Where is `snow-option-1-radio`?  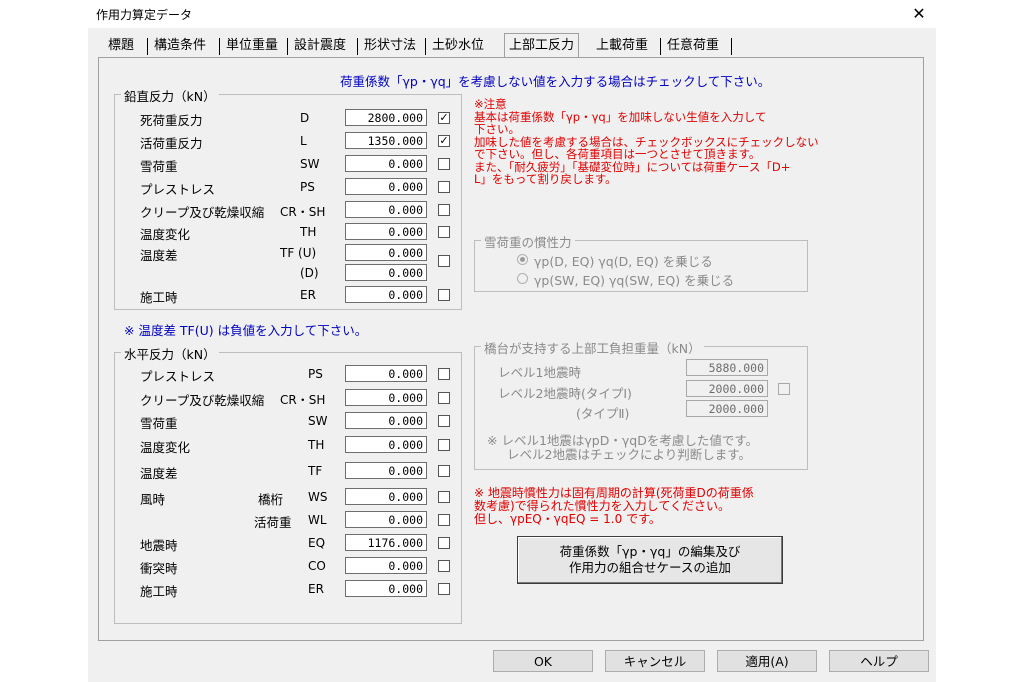
snow-option-1-radio is located at coordinates (522, 259).